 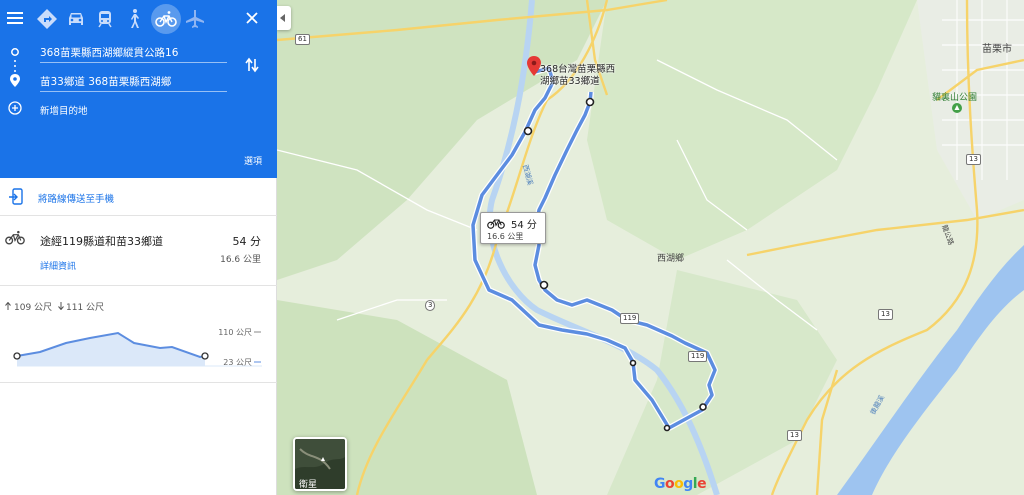 I want to click on travel-mode-bar, so click(x=138, y=19).